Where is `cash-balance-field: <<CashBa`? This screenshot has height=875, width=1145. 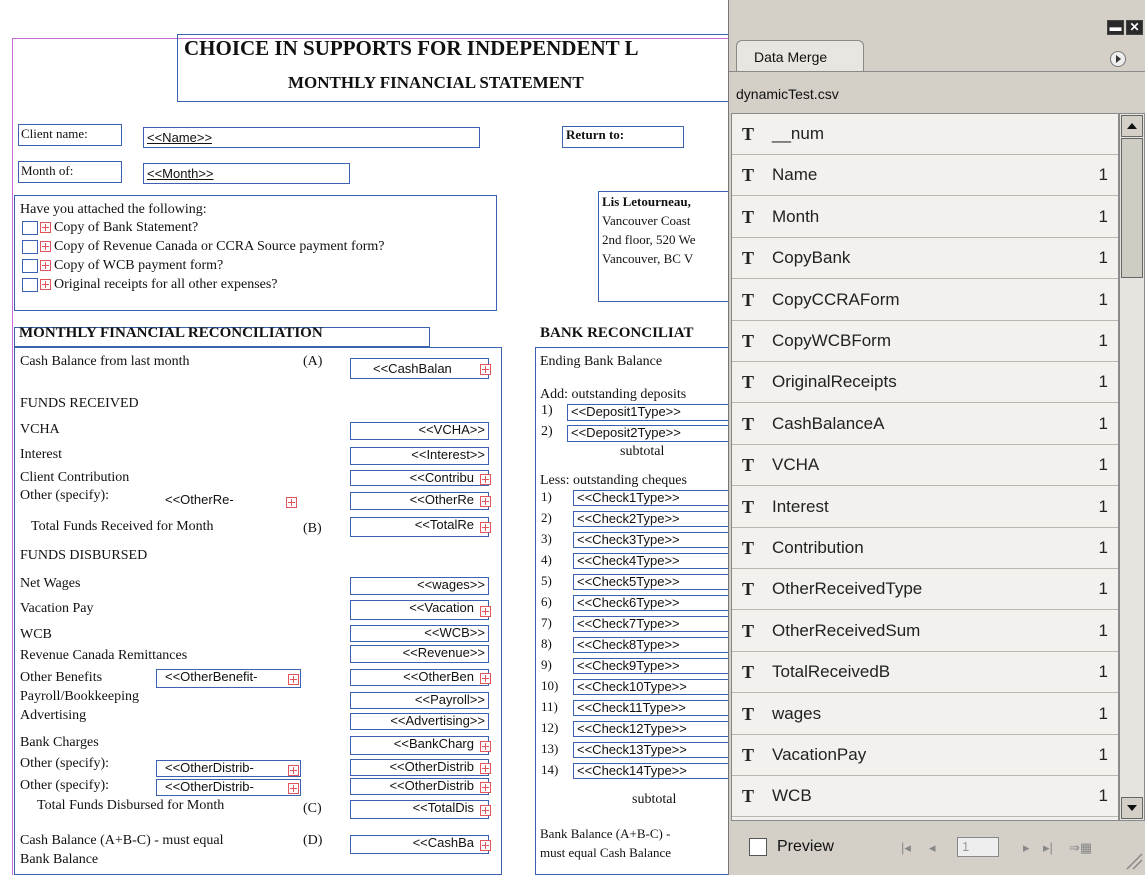
cash-balance-field: <<CashBa is located at coordinates (419, 844).